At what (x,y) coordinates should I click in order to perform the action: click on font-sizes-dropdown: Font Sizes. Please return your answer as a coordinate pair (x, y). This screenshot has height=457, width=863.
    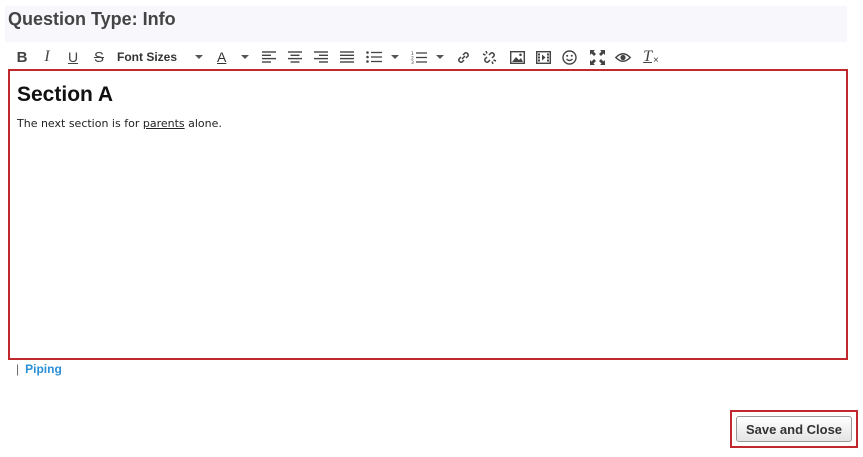
    Looking at the image, I should click on (162, 57).